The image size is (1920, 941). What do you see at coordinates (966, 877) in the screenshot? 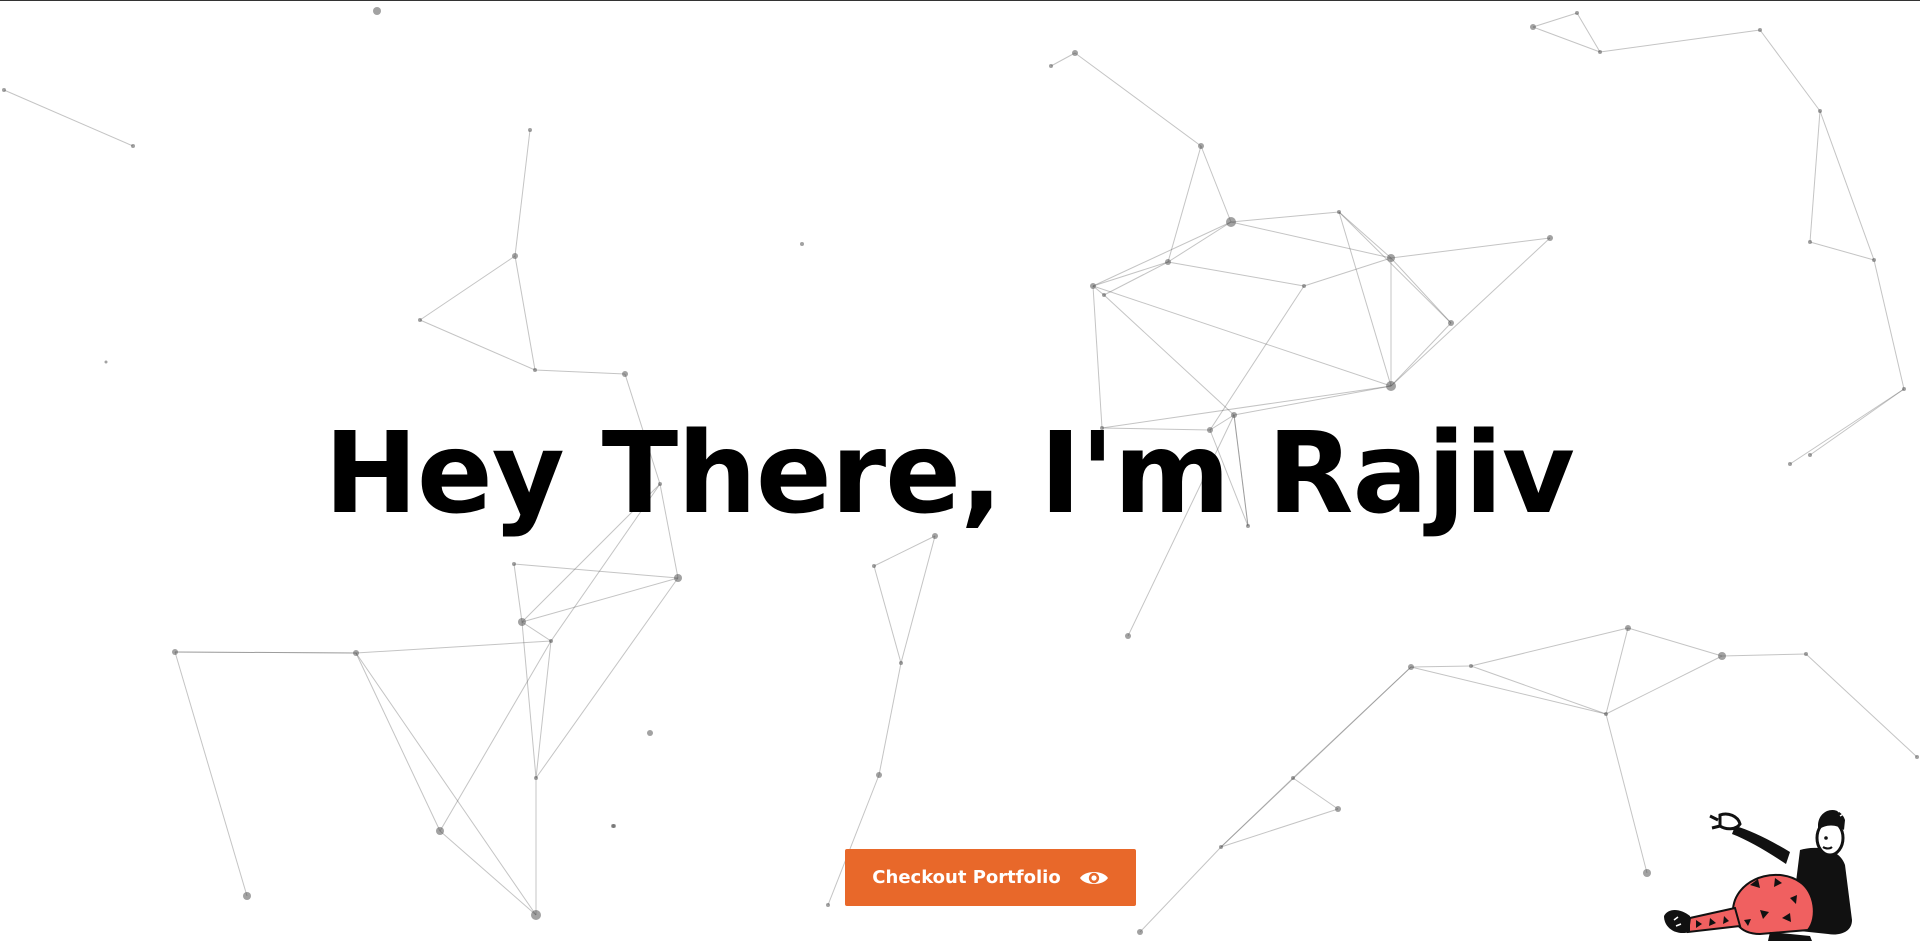
I see `checkout-portfolio-label: Checkout Portfolio` at bounding box center [966, 877].